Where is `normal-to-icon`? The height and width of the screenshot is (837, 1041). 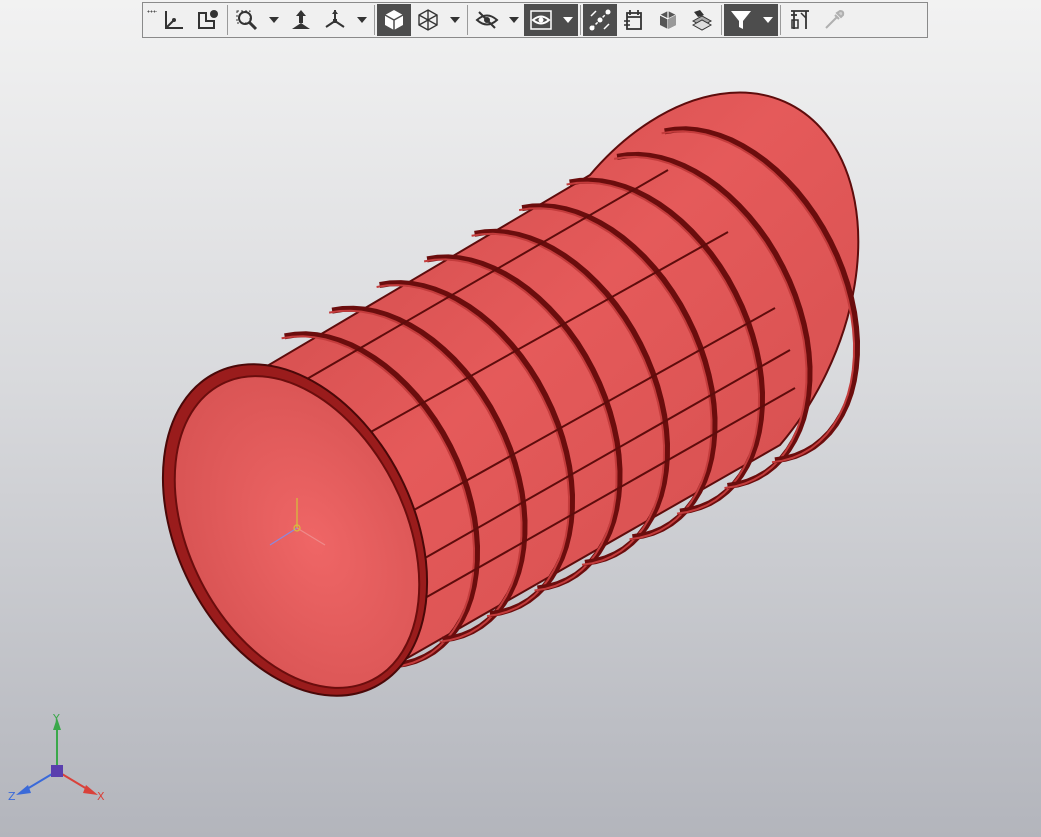 normal-to-icon is located at coordinates (301, 20).